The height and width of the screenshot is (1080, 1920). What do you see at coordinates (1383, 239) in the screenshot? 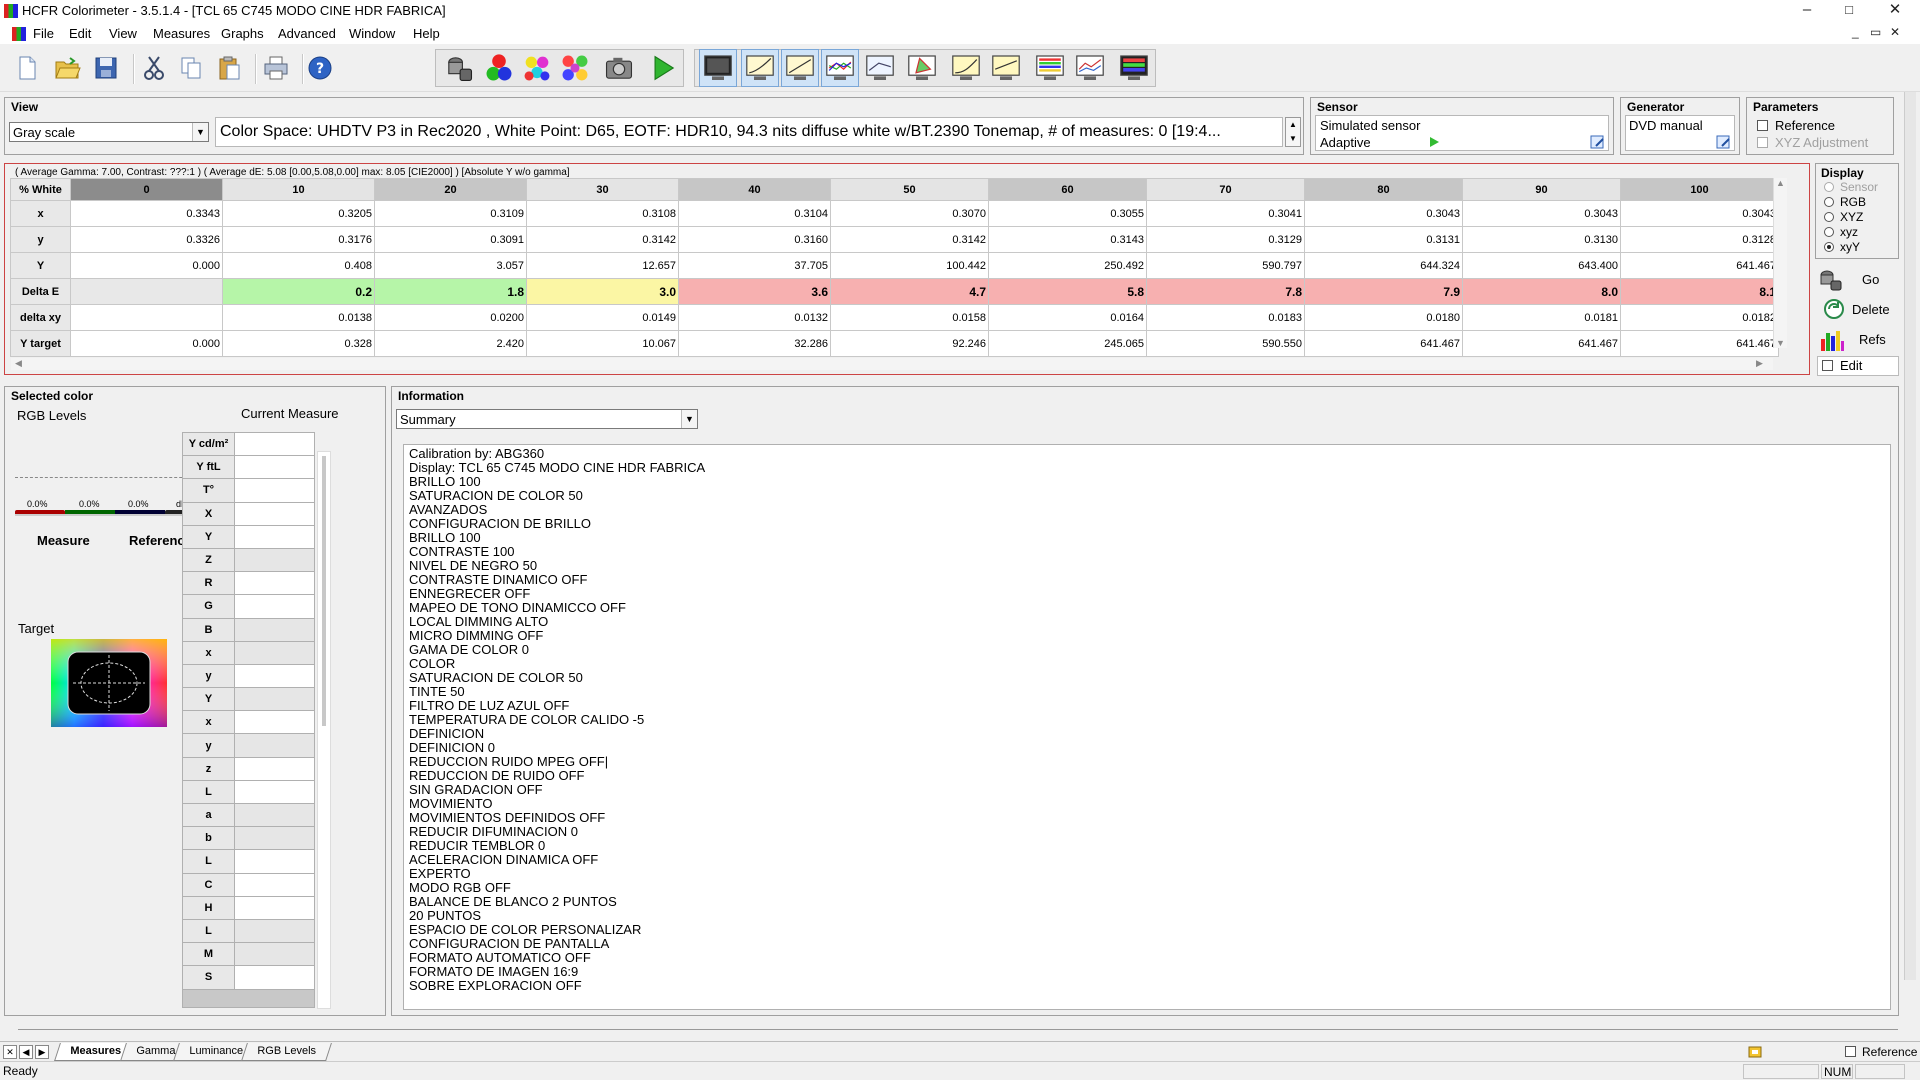
I see `grid-cell: 0.3131` at bounding box center [1383, 239].